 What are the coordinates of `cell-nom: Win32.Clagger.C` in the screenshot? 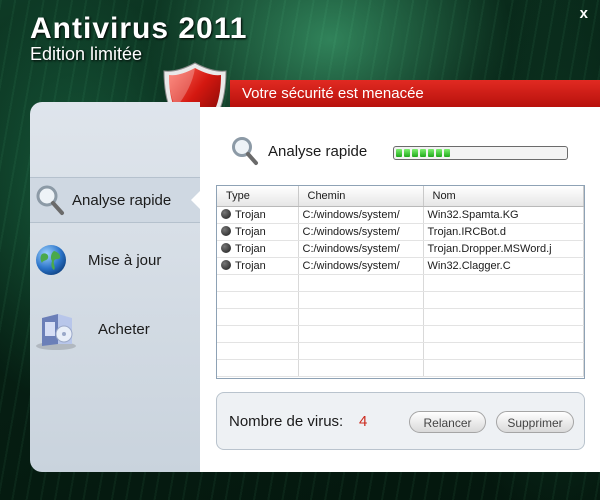 It's located at (503, 266).